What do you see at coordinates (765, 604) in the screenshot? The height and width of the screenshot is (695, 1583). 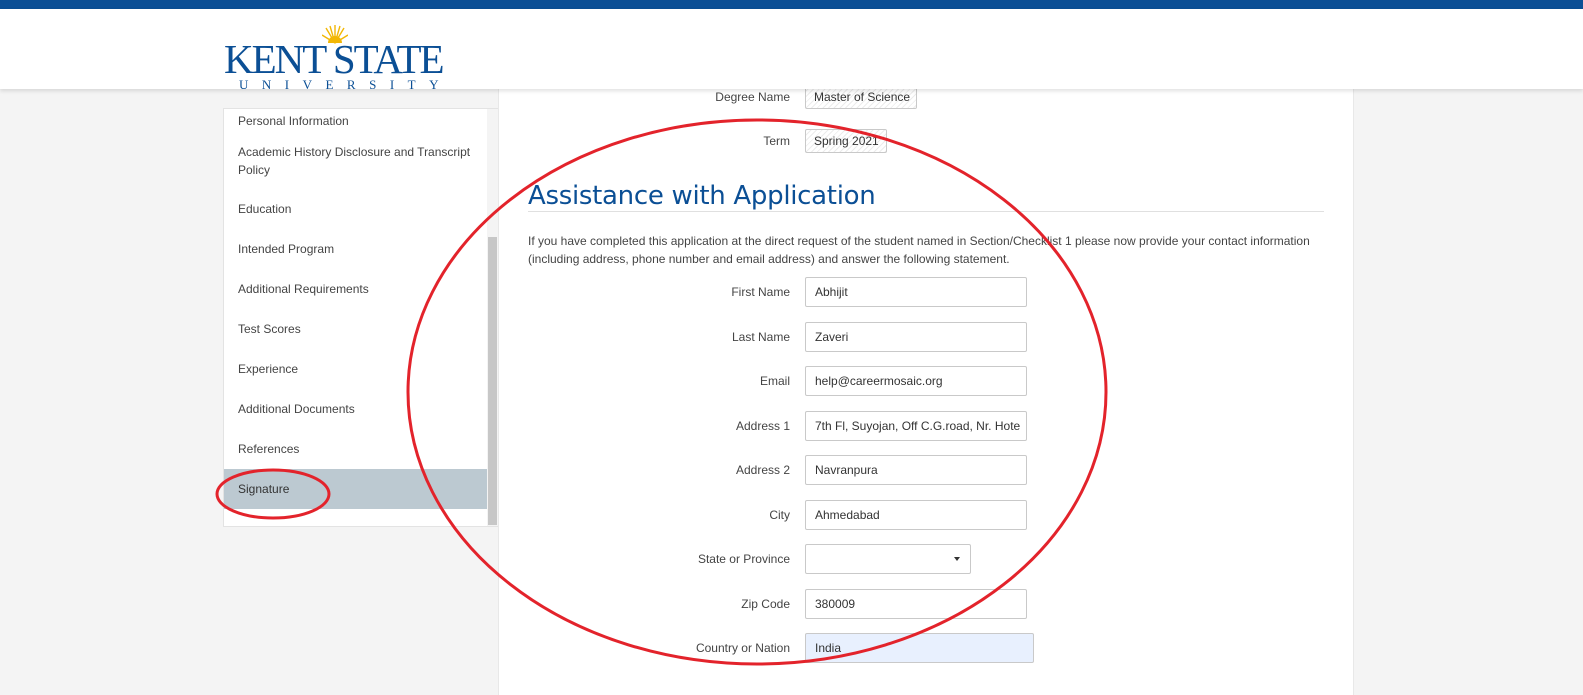 I see `zip-label: Zip Code` at bounding box center [765, 604].